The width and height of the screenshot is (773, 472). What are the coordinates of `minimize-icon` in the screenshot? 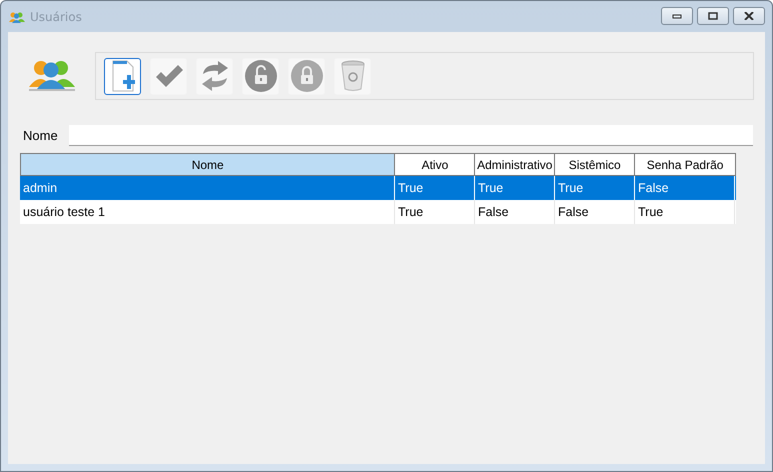 It's located at (677, 15).